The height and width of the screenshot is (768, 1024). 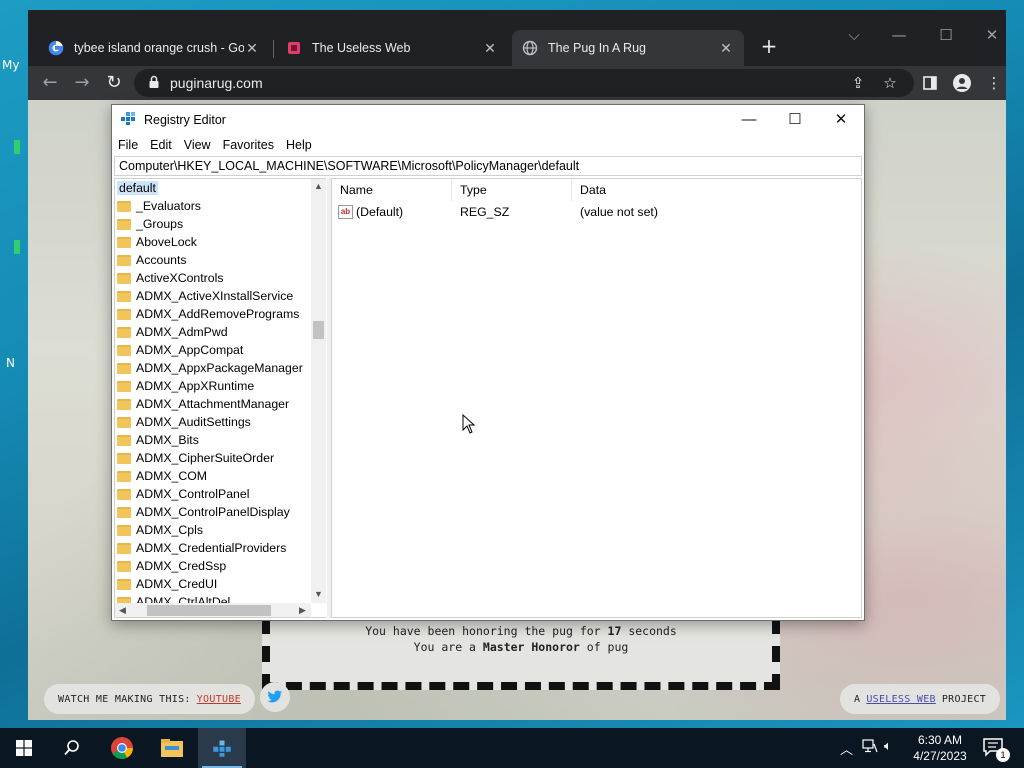 I want to click on tree-item: ADMX_AddRemovePrograms, so click(x=213, y=314).